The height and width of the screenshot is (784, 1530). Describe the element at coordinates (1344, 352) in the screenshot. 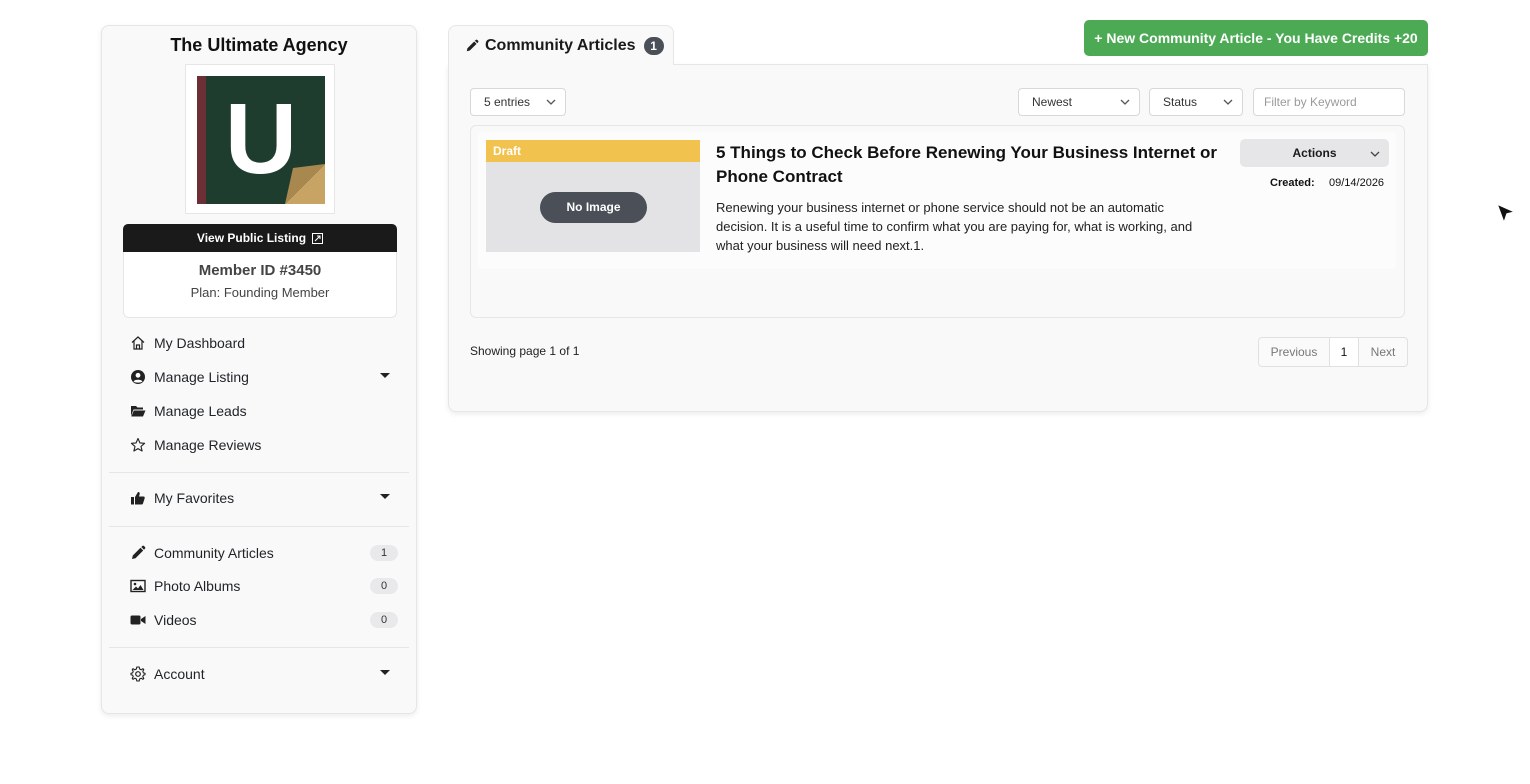

I see `page-number-button: 1` at that location.